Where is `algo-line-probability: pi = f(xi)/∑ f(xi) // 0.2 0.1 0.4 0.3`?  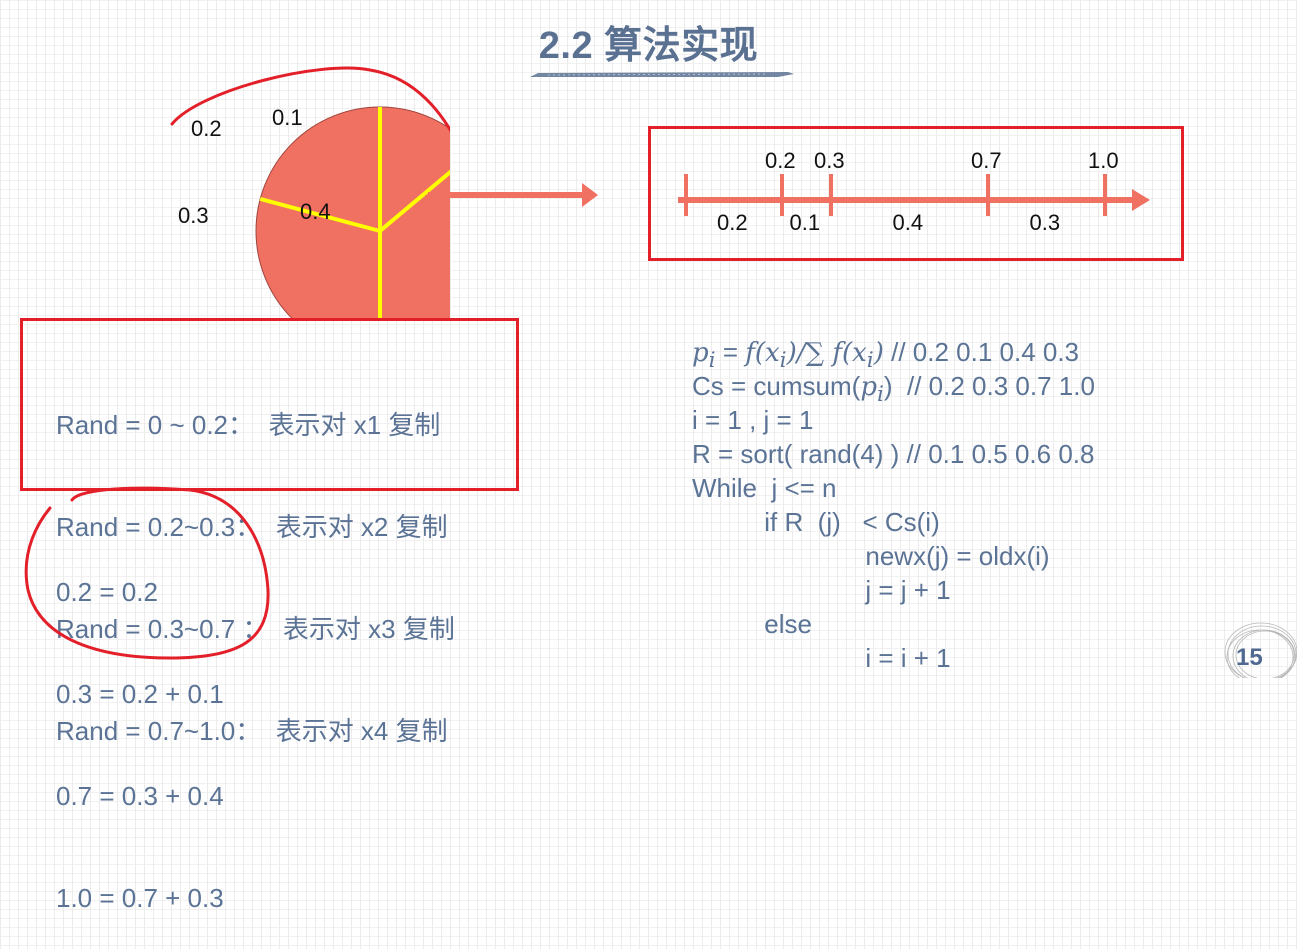 algo-line-probability: pi = f(xi)/∑ f(xi) // 0.2 0.1 0.4 0.3 is located at coordinates (886, 355).